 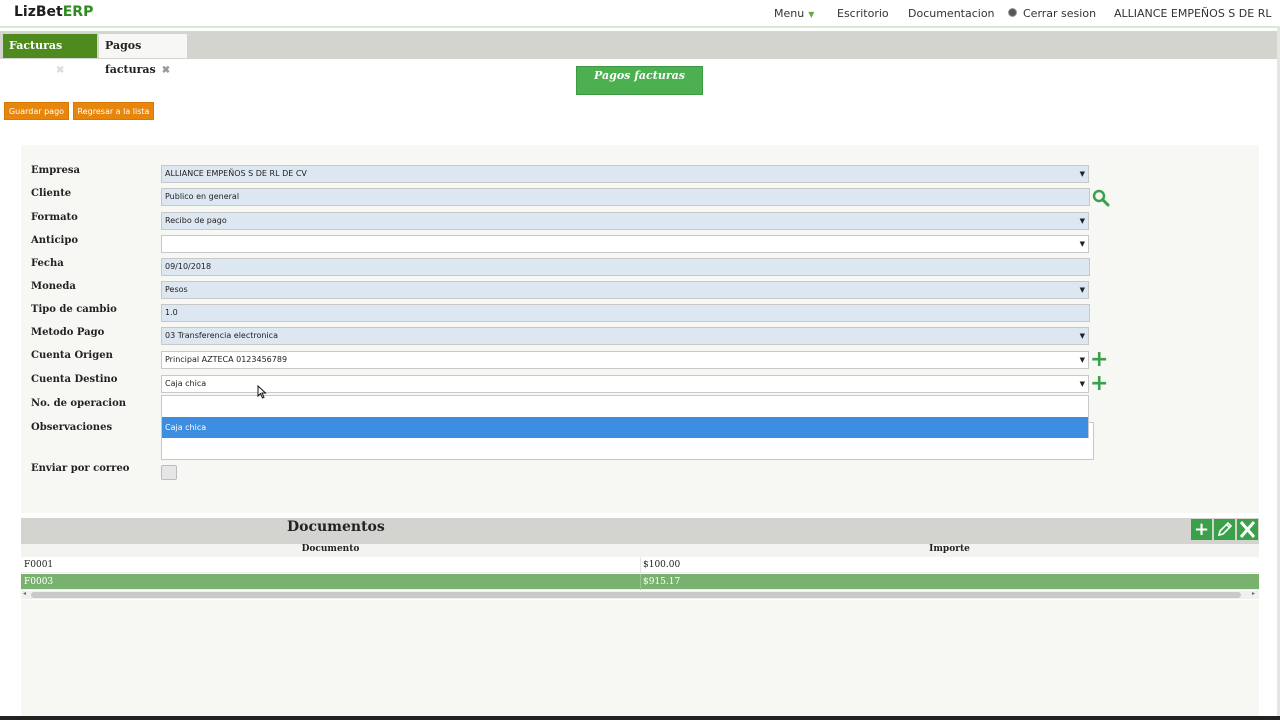 What do you see at coordinates (130, 57) in the screenshot?
I see `tab-label: Pagos facturas` at bounding box center [130, 57].